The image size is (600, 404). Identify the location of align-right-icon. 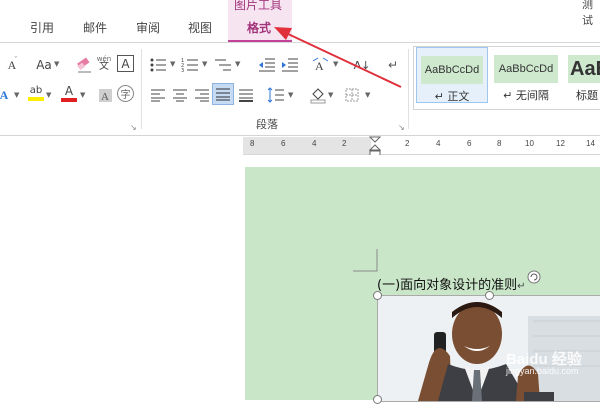
(202, 95).